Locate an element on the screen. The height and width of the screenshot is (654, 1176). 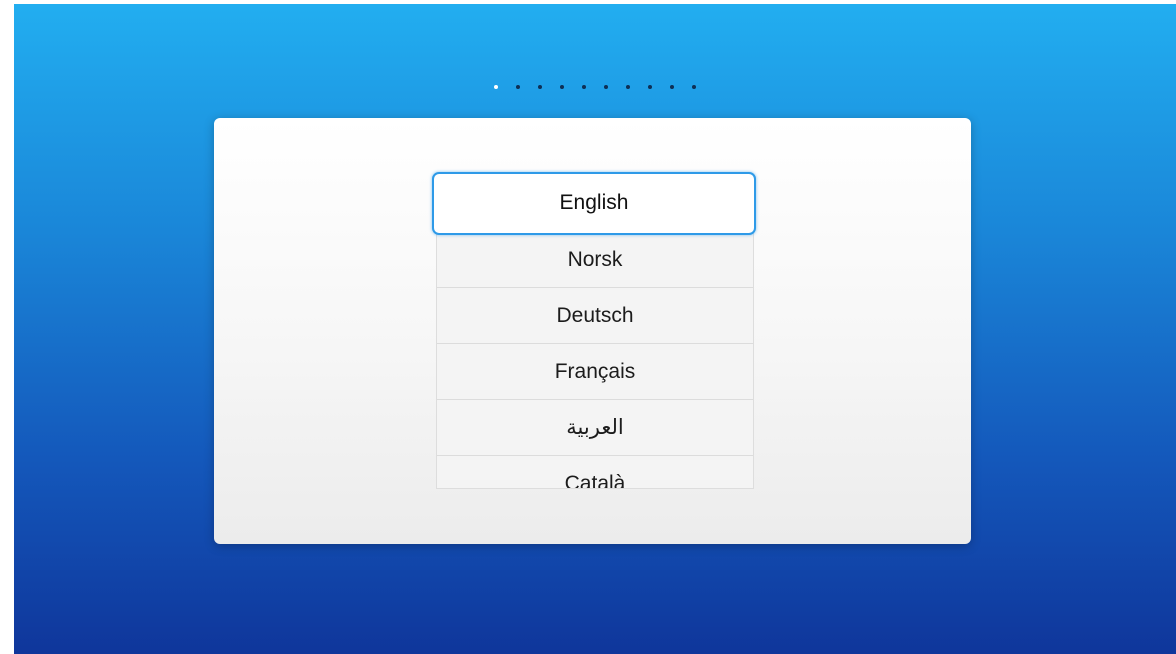
language-option-english: English is located at coordinates (595, 204).